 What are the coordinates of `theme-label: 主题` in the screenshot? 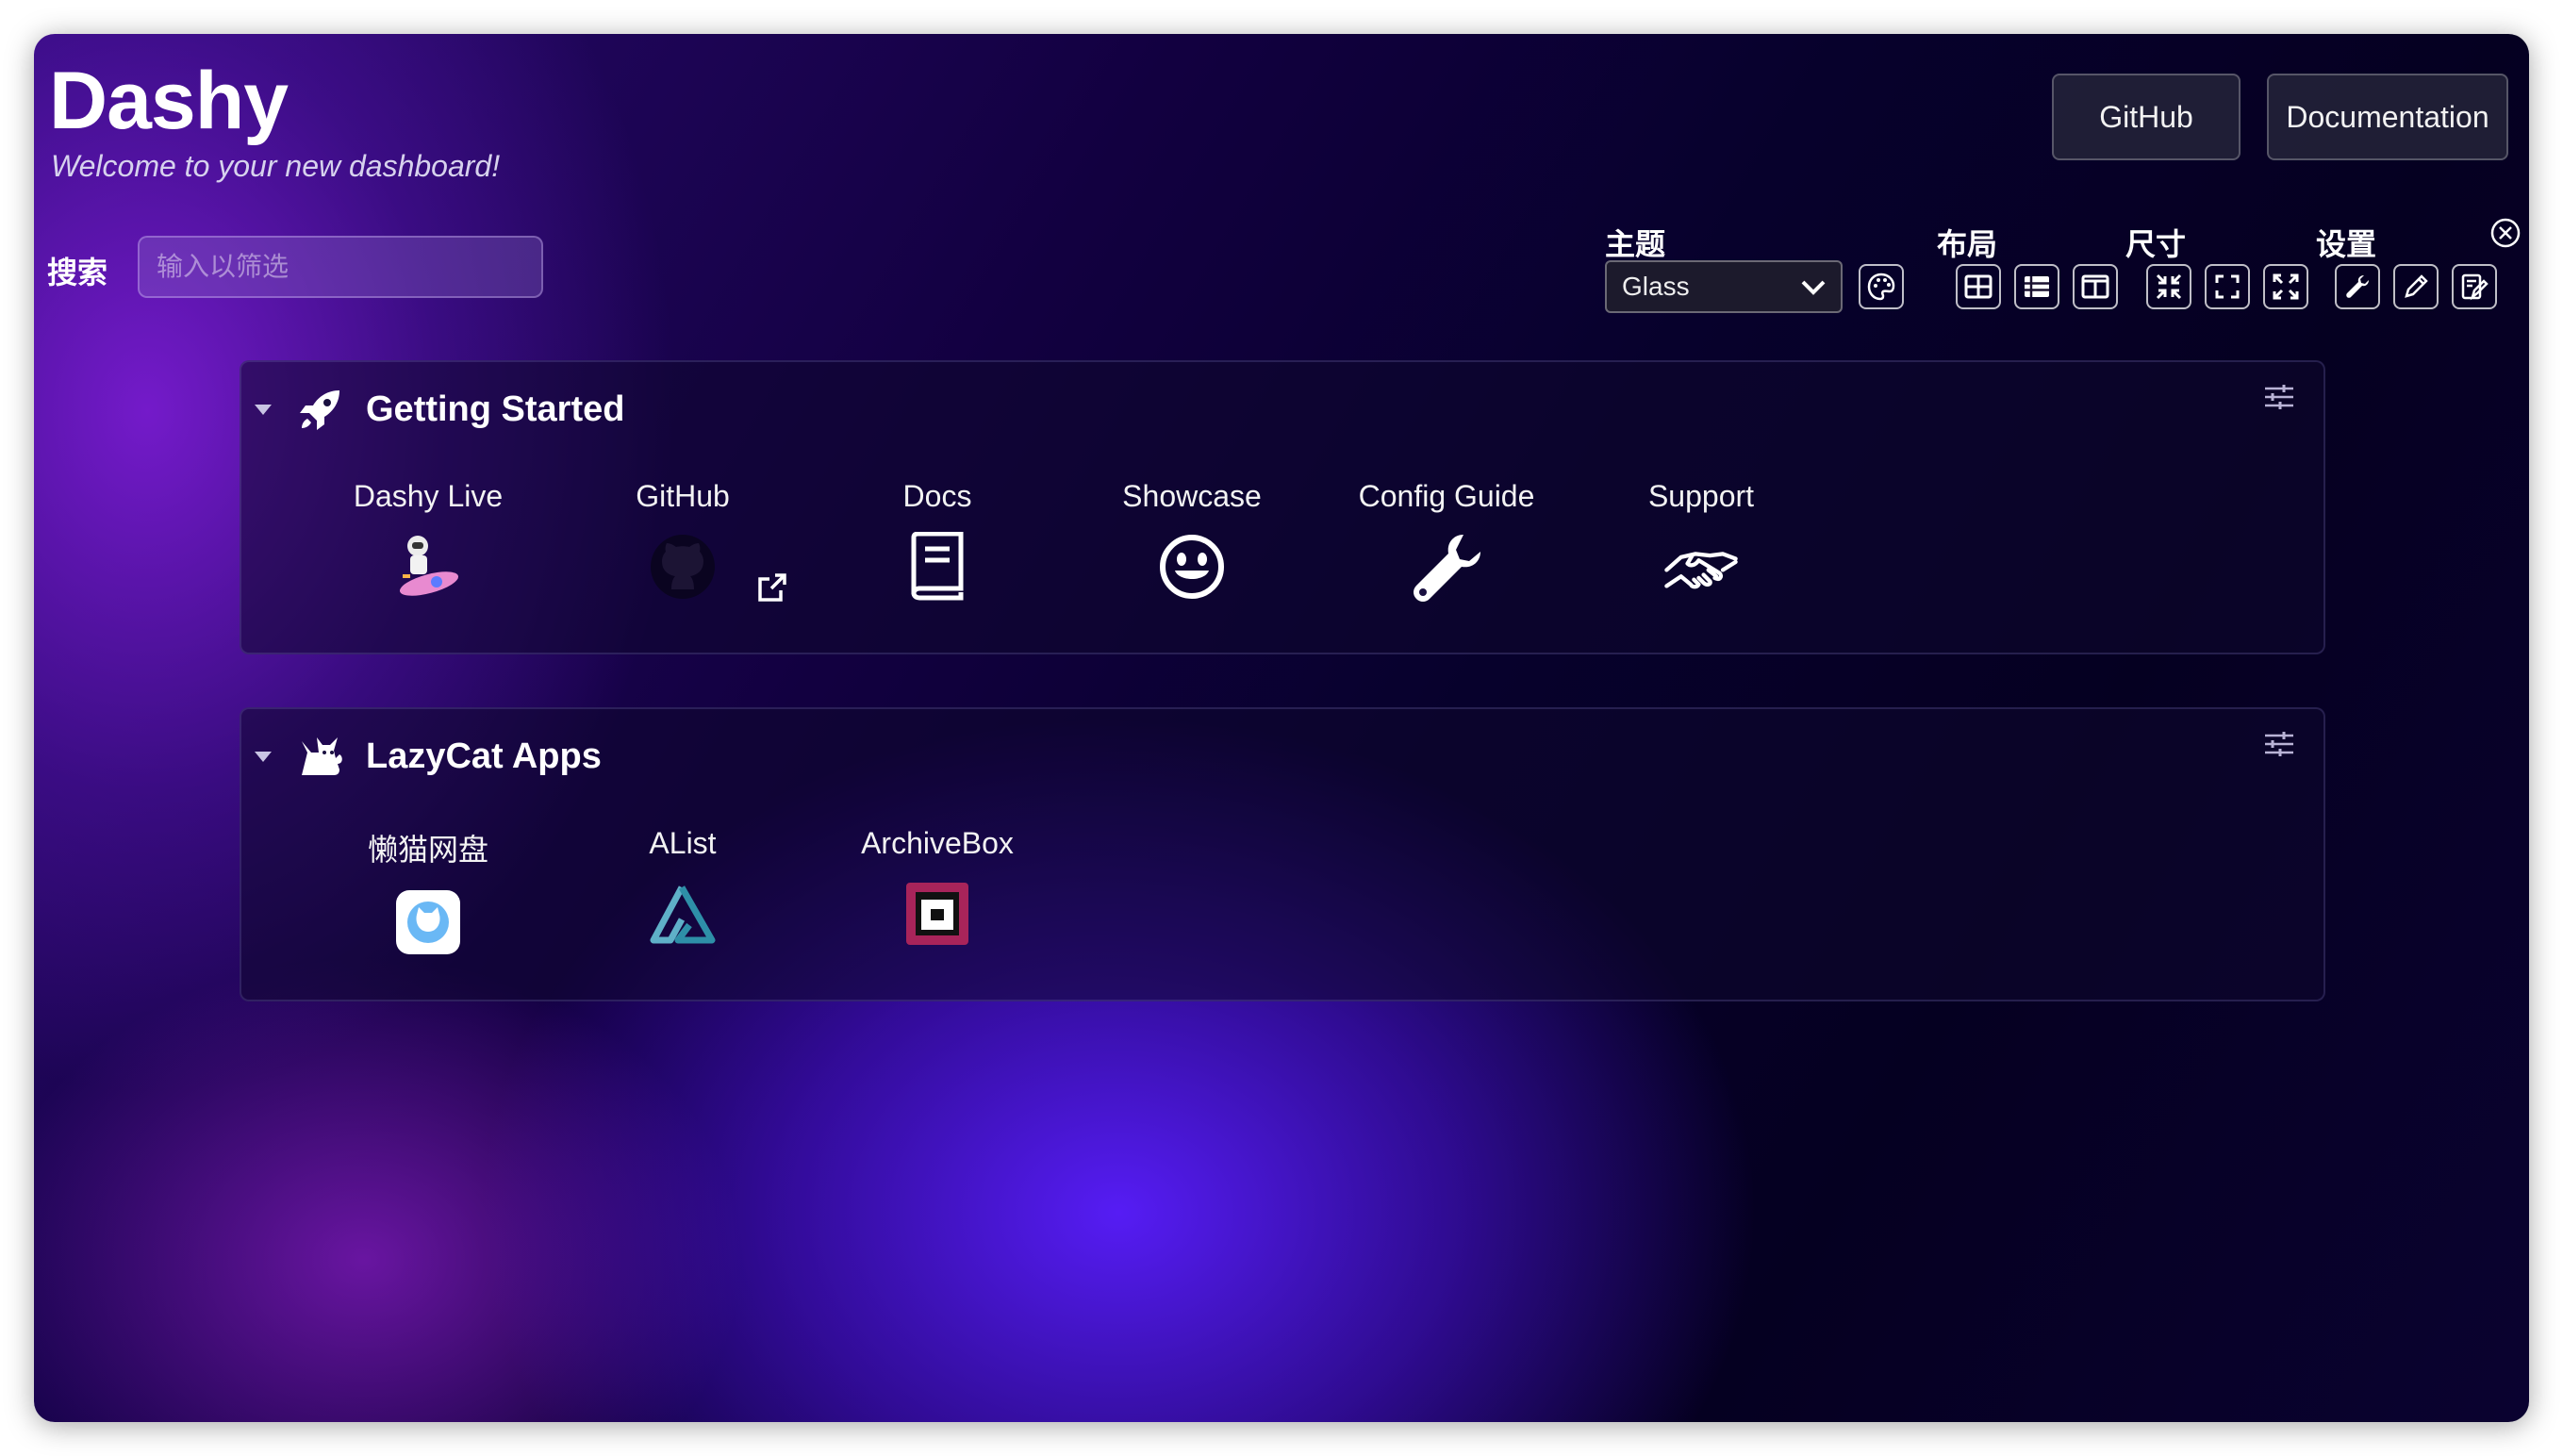 It's located at (1635, 244).